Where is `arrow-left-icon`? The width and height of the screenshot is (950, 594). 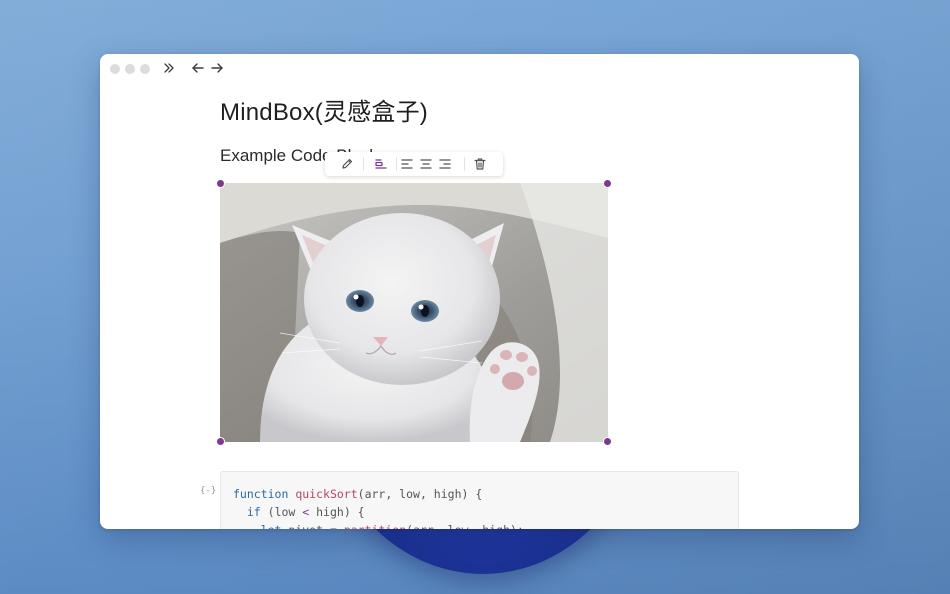
arrow-left-icon is located at coordinates (198, 68).